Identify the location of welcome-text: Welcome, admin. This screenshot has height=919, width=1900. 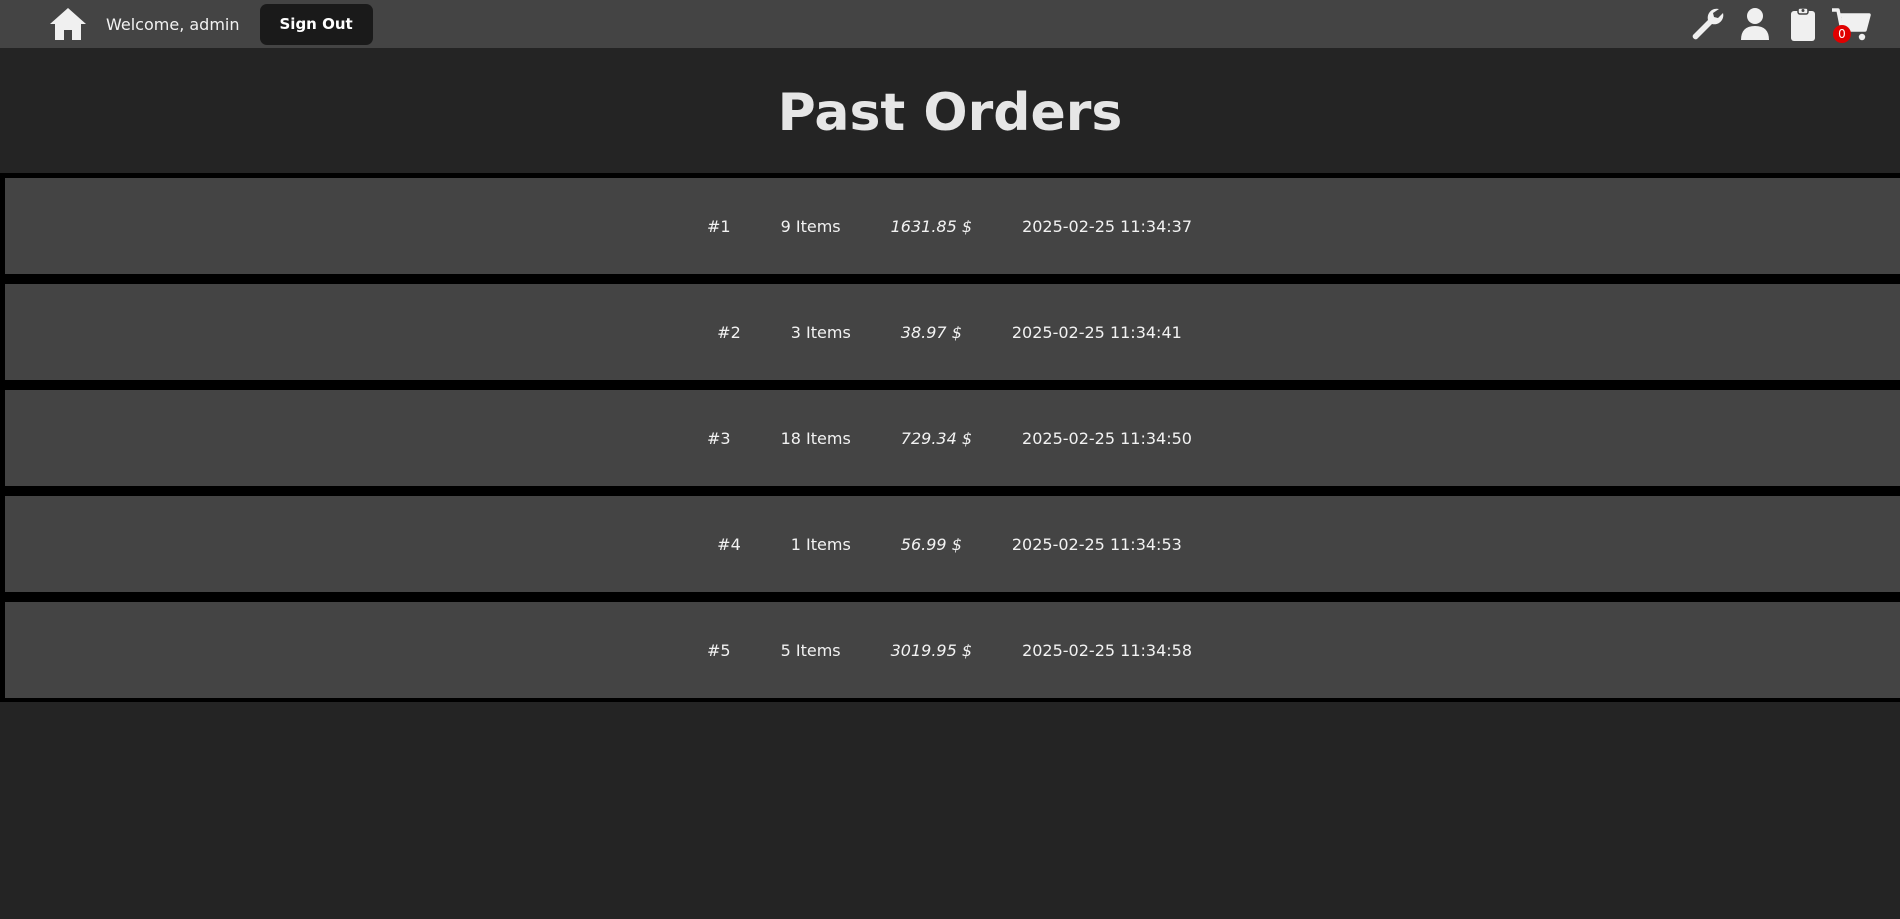
(173, 24).